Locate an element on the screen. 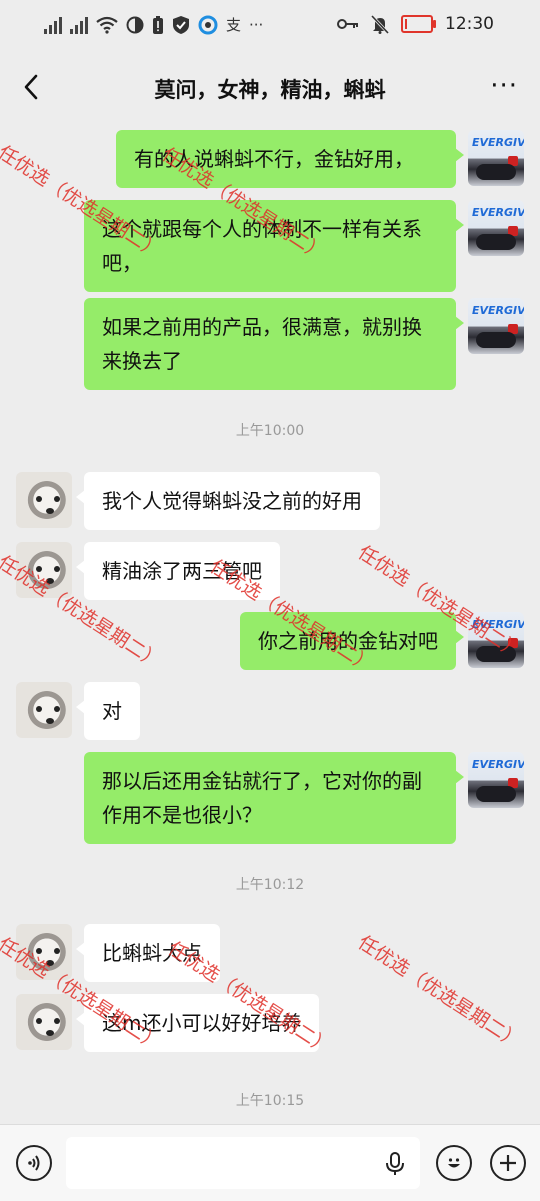 The image size is (540, 1201). emoji-button is located at coordinates (454, 1163).